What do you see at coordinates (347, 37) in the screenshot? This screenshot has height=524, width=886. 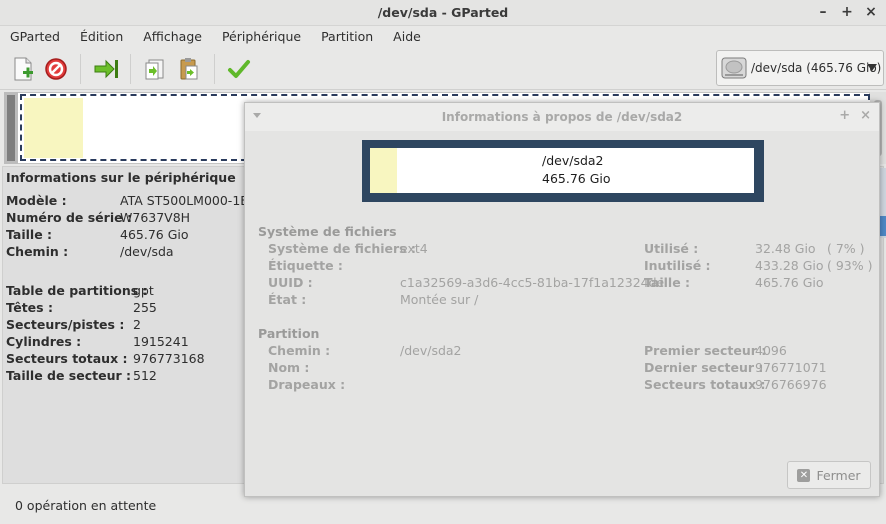 I see `menu-partition: Partition` at bounding box center [347, 37].